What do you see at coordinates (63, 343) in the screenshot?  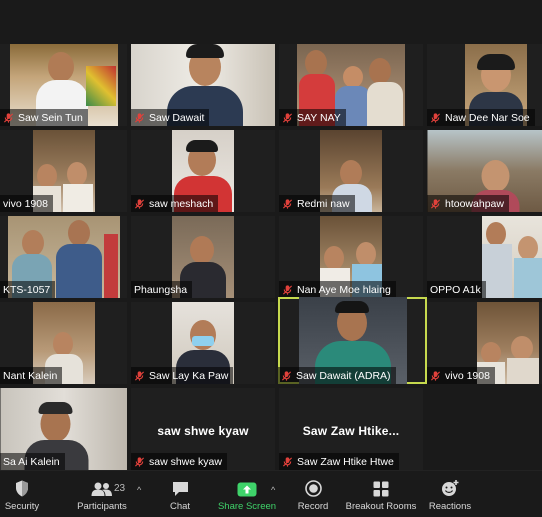 I see `video-tile: Nant Kalein` at bounding box center [63, 343].